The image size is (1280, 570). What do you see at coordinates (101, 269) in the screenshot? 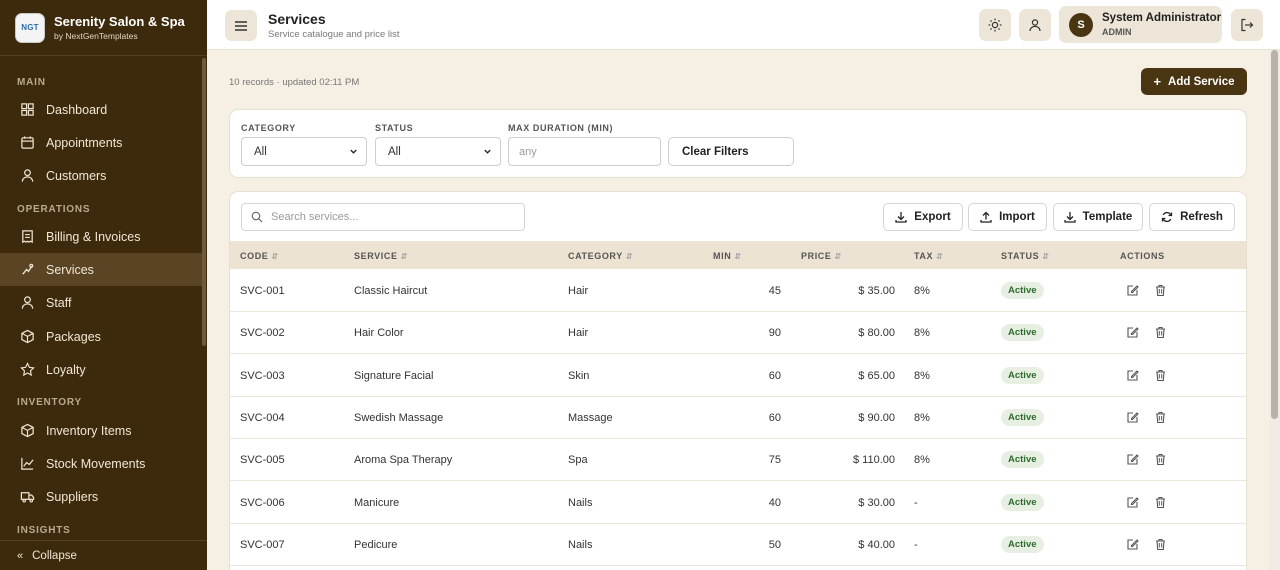
I see `sidebar-item-services: Services` at bounding box center [101, 269].